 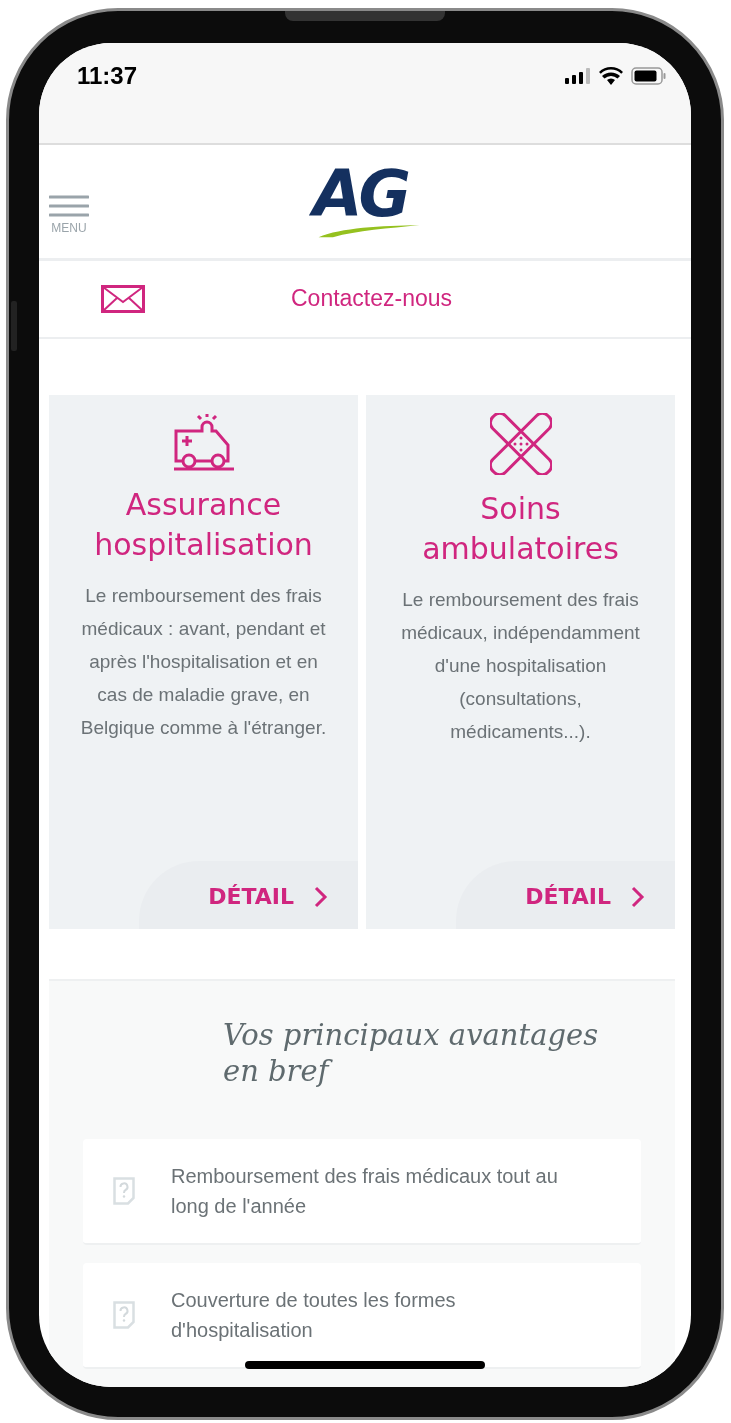 I want to click on advantage-text: Couverture de toutes les formes d'hospitalisation, so click(x=314, y=1315).